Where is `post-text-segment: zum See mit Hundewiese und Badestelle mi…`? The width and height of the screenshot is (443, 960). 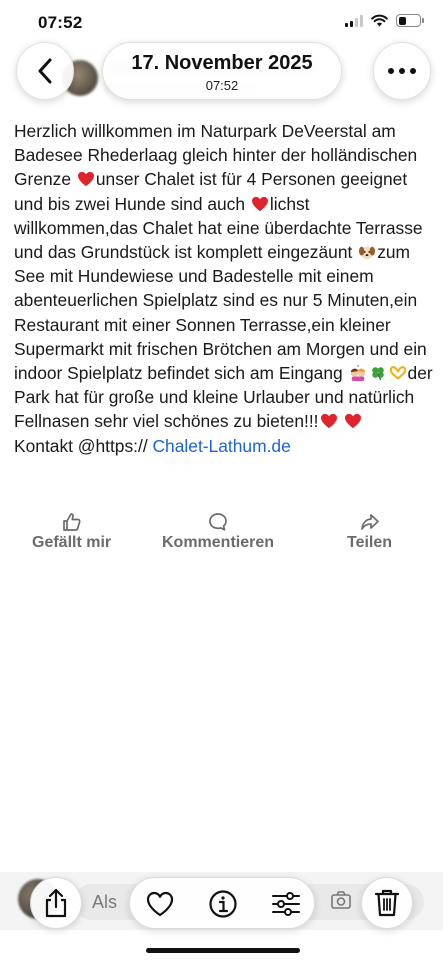 post-text-segment: zum See mit Hundewiese und Badestelle mi… is located at coordinates (220, 313).